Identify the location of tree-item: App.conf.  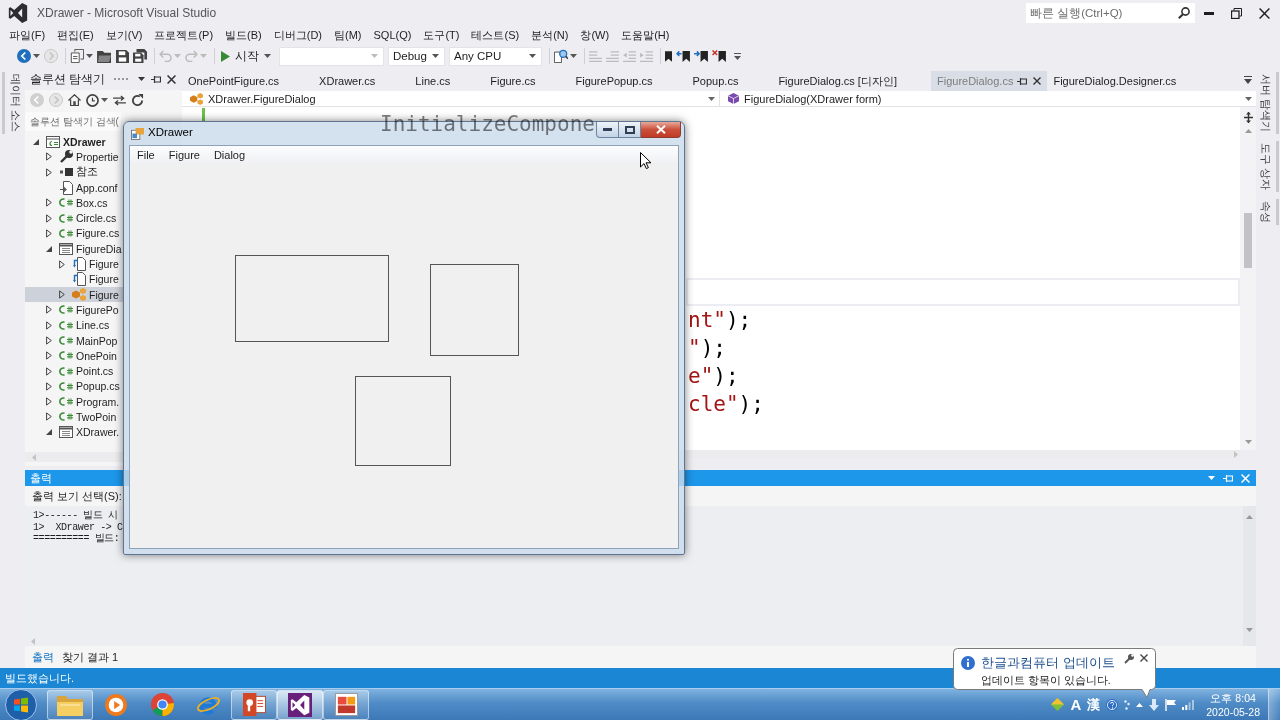
(74, 187).